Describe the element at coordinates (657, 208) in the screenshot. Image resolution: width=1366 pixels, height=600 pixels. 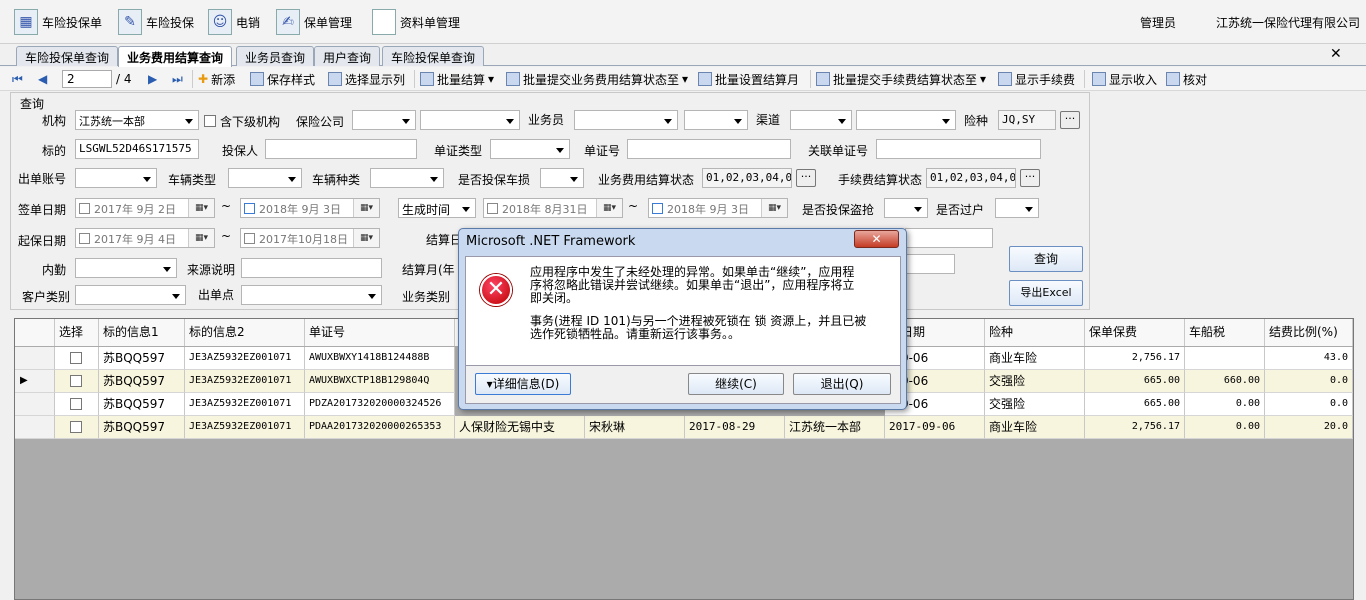
I see `gen-time-to-checkbox` at that location.